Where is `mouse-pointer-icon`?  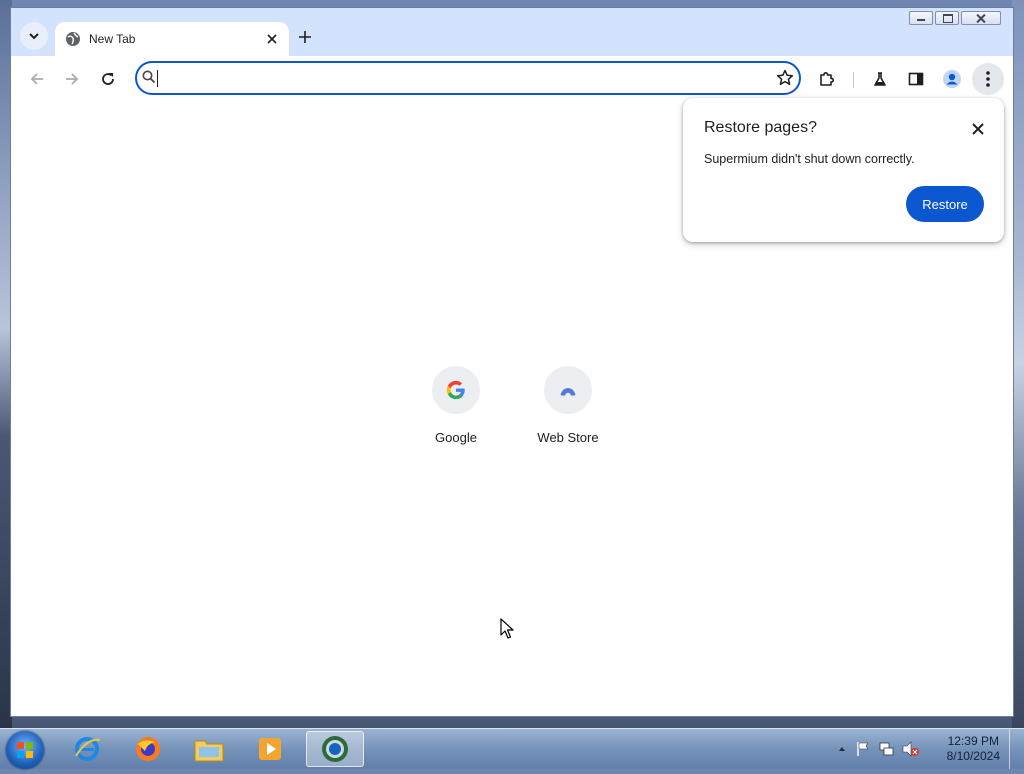 mouse-pointer-icon is located at coordinates (507, 628).